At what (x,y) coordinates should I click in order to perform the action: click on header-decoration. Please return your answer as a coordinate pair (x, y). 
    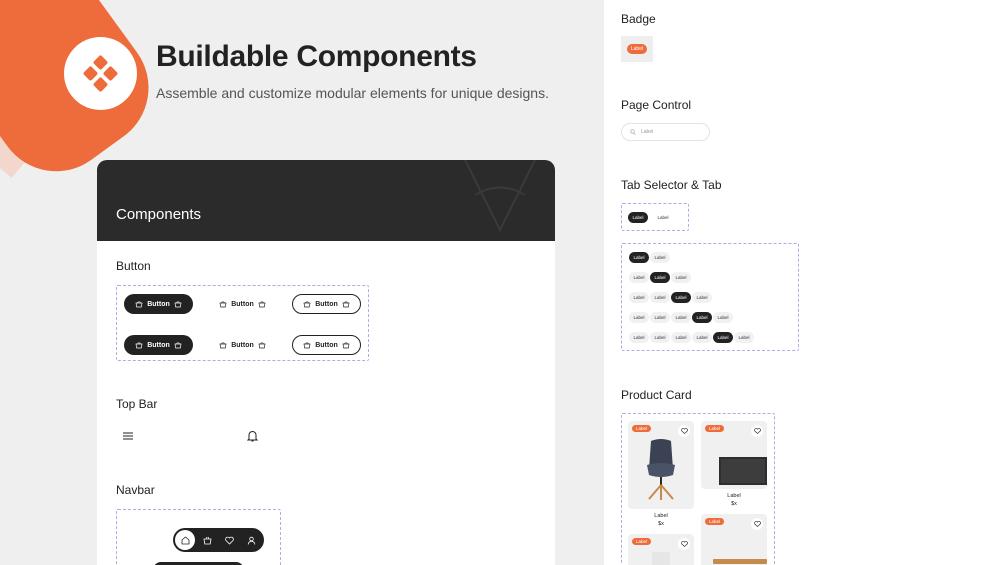
    Looking at the image, I should click on (500, 196).